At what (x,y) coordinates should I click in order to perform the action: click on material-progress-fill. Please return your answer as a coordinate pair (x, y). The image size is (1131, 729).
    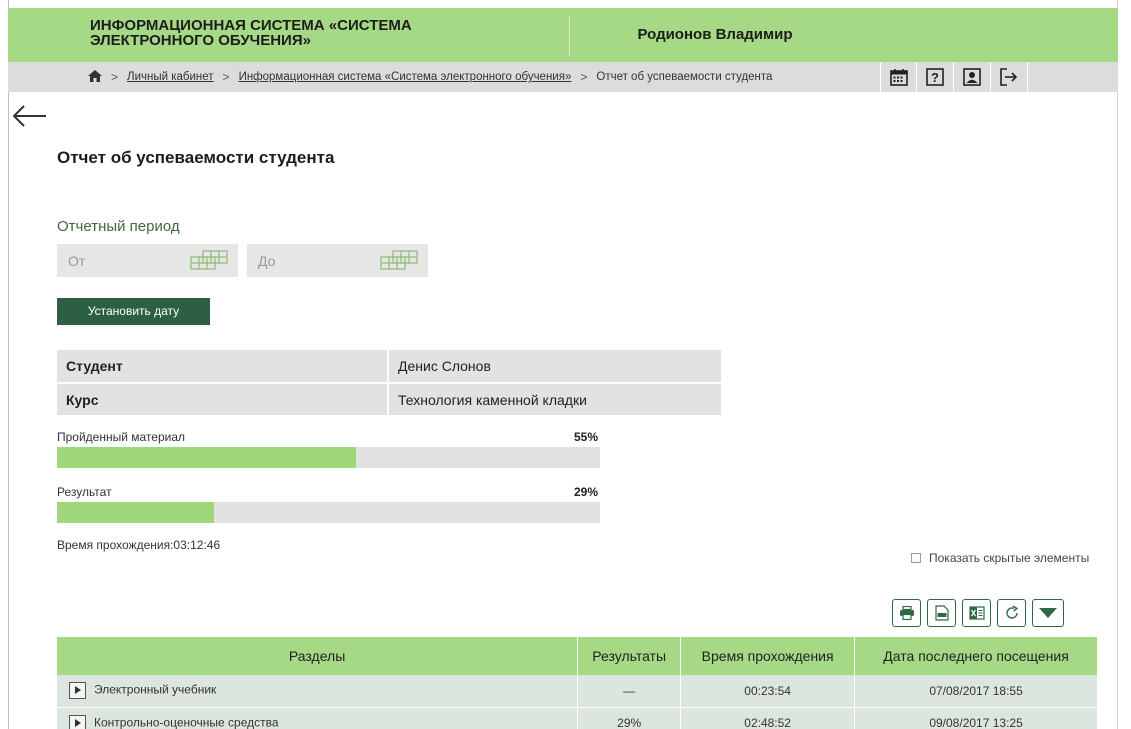
    Looking at the image, I should click on (206, 457).